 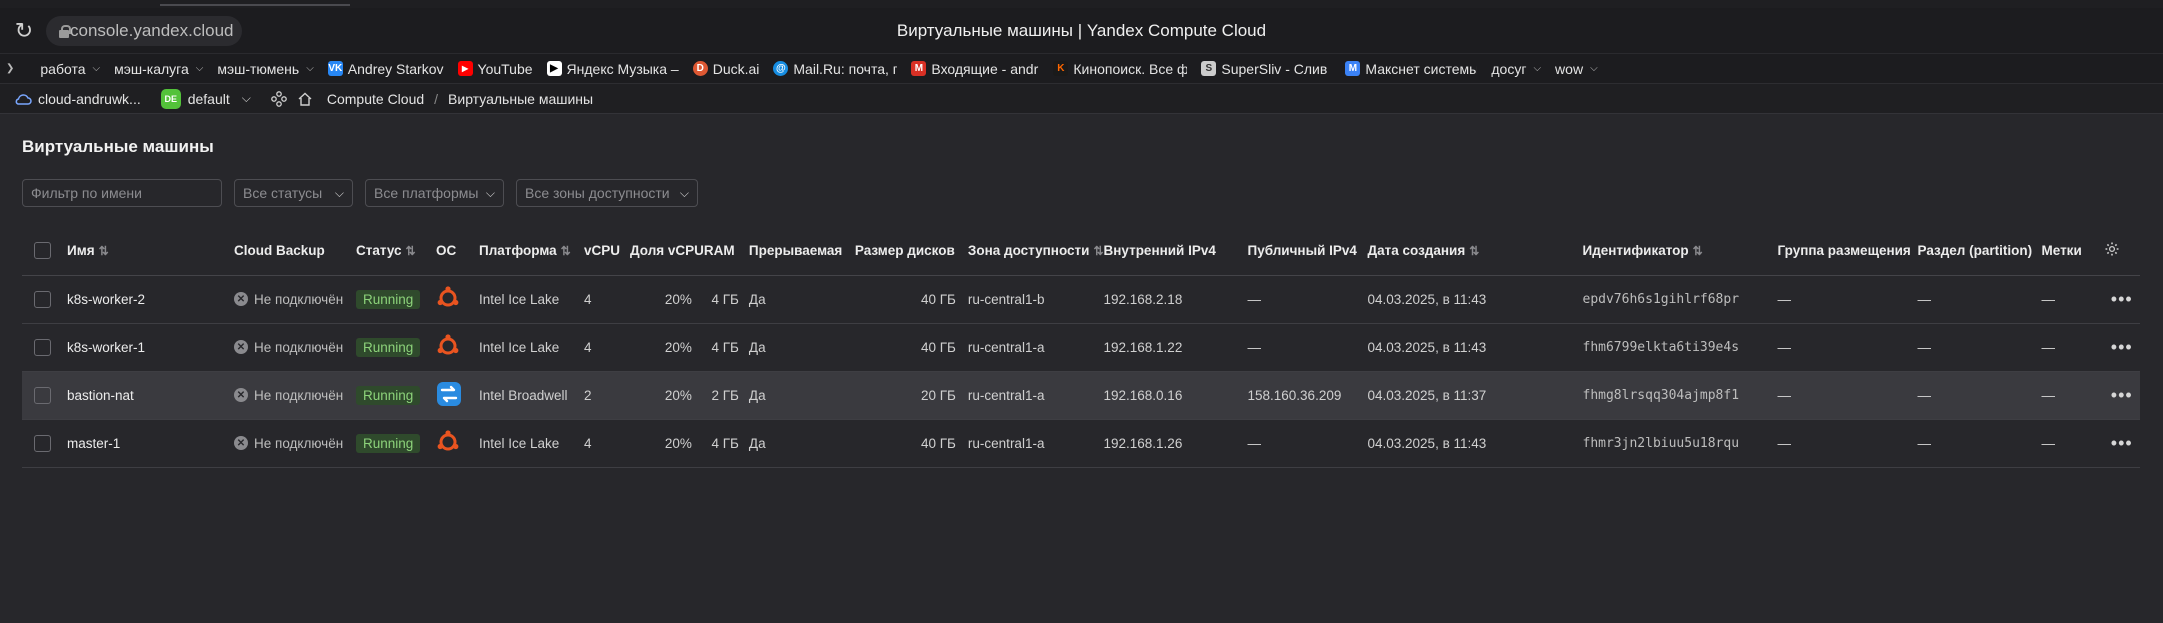 I want to click on status-filter-select: Все статусы ⌵, so click(x=293, y=193).